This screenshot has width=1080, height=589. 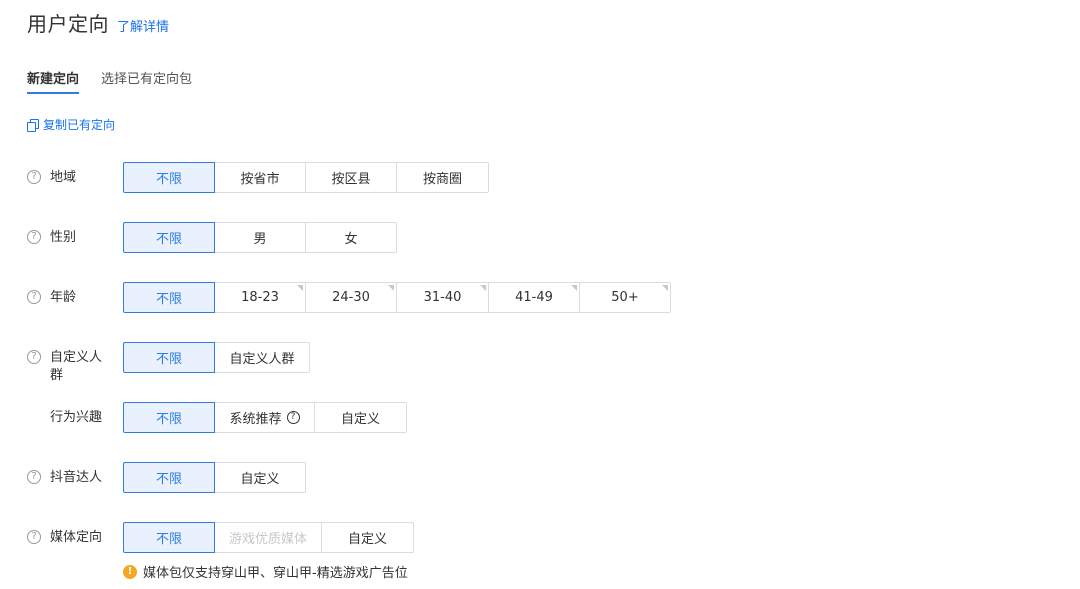 I want to click on behavior-label: 行为兴趣, so click(x=76, y=417).